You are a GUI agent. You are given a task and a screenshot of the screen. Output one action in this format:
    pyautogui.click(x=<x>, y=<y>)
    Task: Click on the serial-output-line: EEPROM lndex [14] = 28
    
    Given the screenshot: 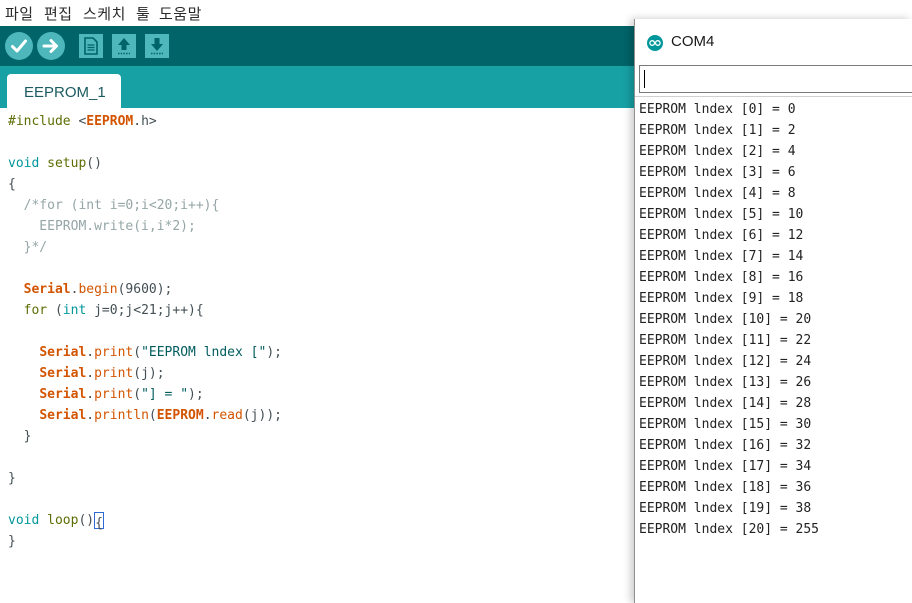 What is the action you would take?
    pyautogui.click(x=725, y=403)
    